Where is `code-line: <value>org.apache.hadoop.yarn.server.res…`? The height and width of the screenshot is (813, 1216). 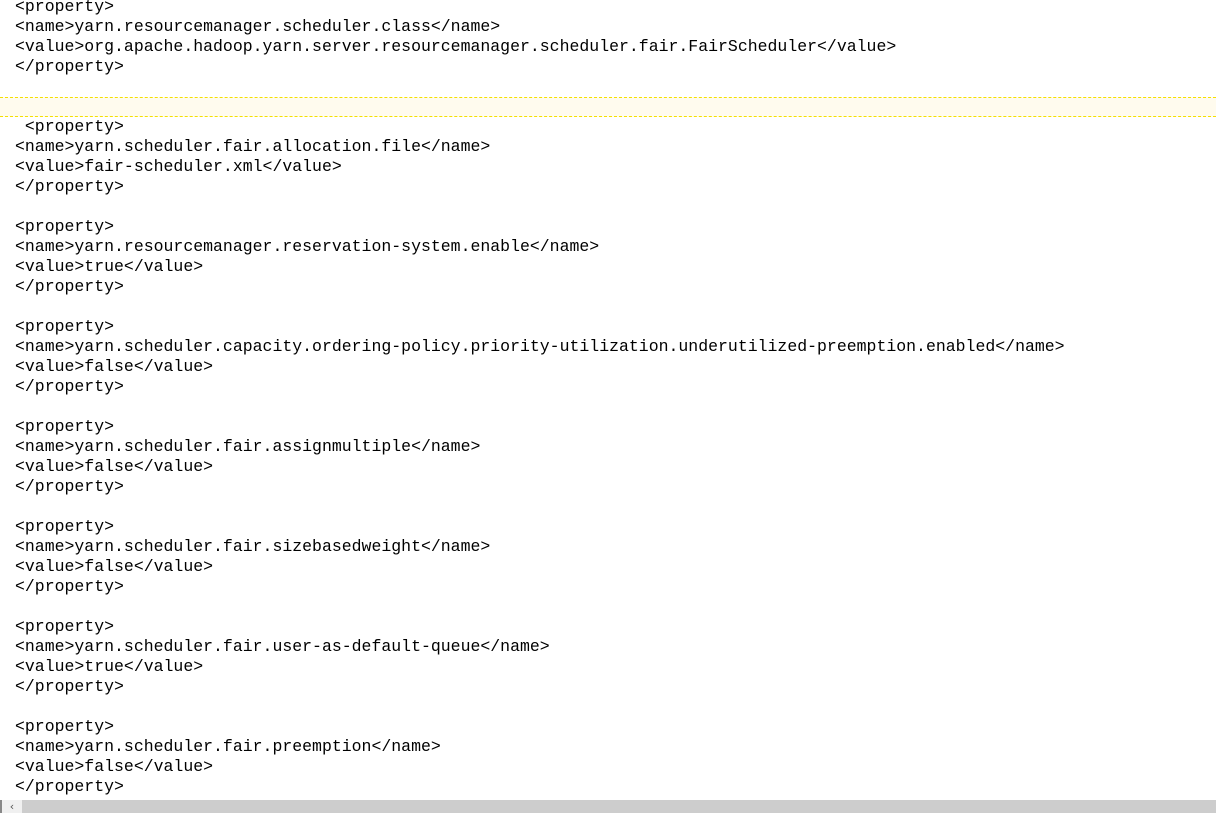 code-line: <value>org.apache.hadoop.yarn.server.res… is located at coordinates (608, 47).